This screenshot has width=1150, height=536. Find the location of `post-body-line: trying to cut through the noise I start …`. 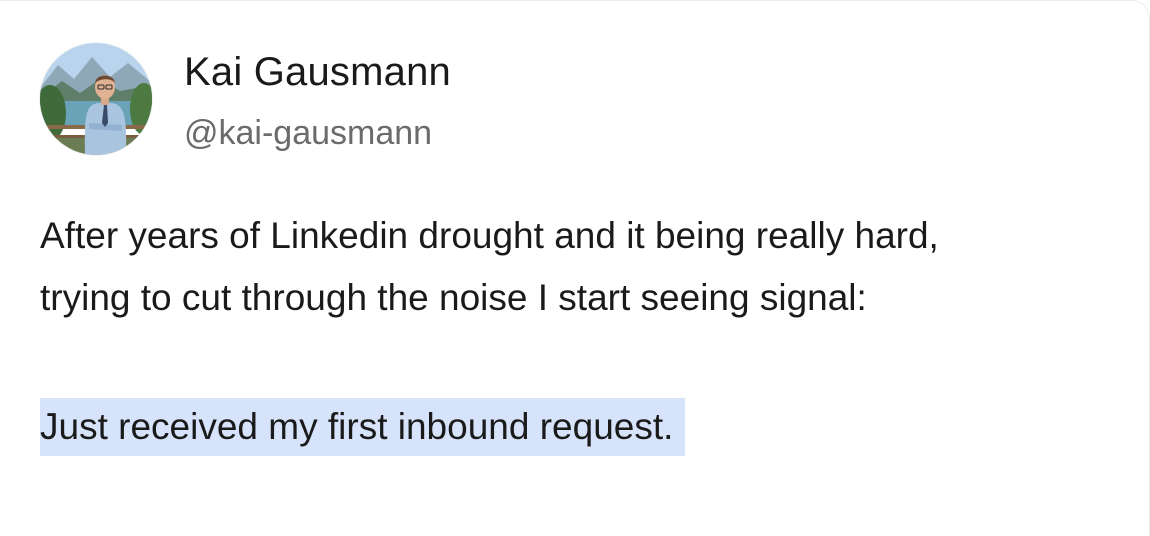

post-body-line: trying to cut through the noise I start … is located at coordinates (453, 297).